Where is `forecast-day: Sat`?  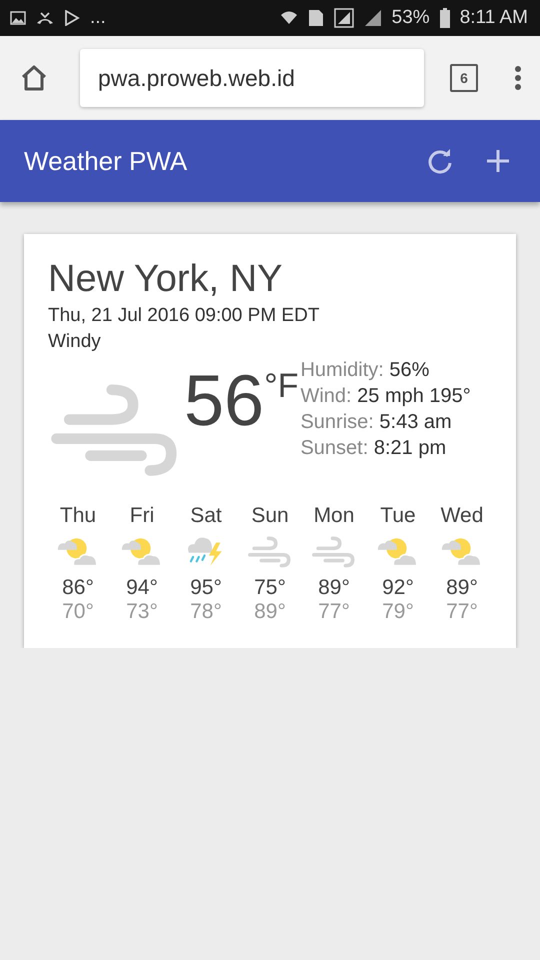
forecast-day: Sat is located at coordinates (206, 516).